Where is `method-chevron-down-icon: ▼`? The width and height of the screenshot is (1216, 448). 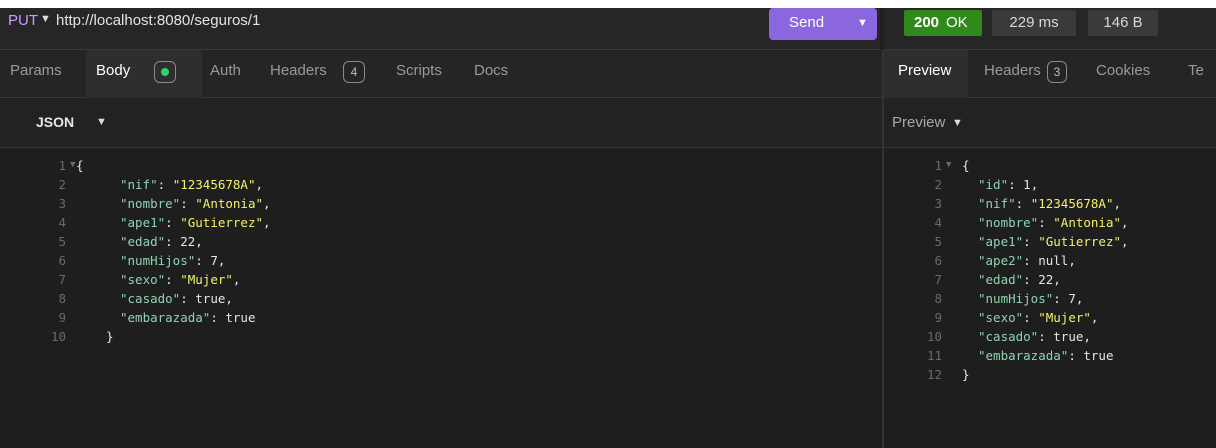 method-chevron-down-icon: ▼ is located at coordinates (45, 19).